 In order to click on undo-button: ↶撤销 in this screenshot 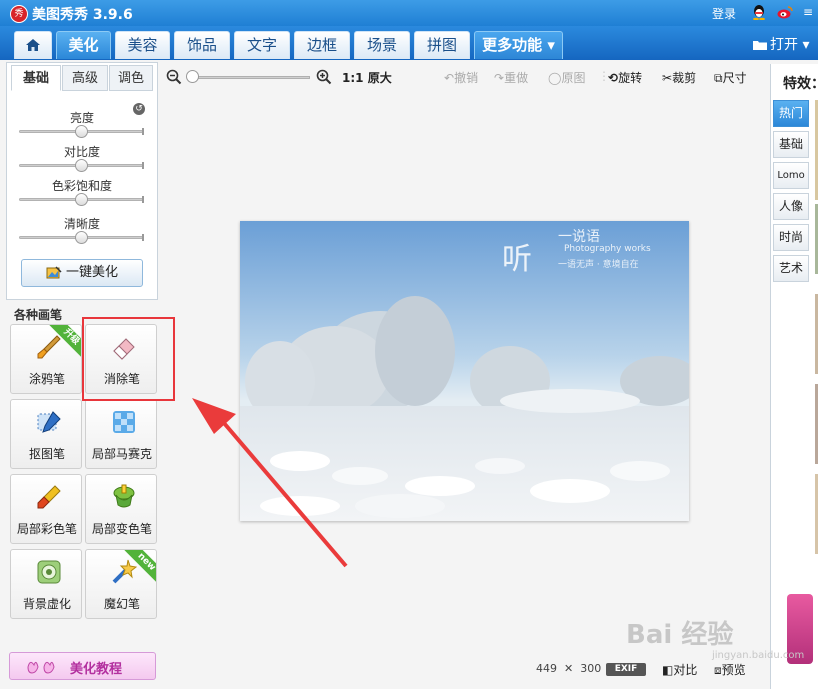, I will do `click(461, 77)`.